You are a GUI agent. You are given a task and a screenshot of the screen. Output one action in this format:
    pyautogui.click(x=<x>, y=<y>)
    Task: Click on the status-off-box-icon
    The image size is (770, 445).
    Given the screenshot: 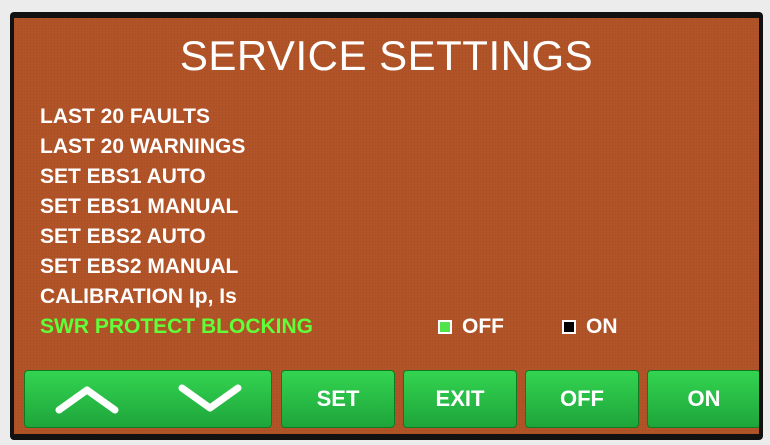 What is the action you would take?
    pyautogui.click(x=445, y=327)
    